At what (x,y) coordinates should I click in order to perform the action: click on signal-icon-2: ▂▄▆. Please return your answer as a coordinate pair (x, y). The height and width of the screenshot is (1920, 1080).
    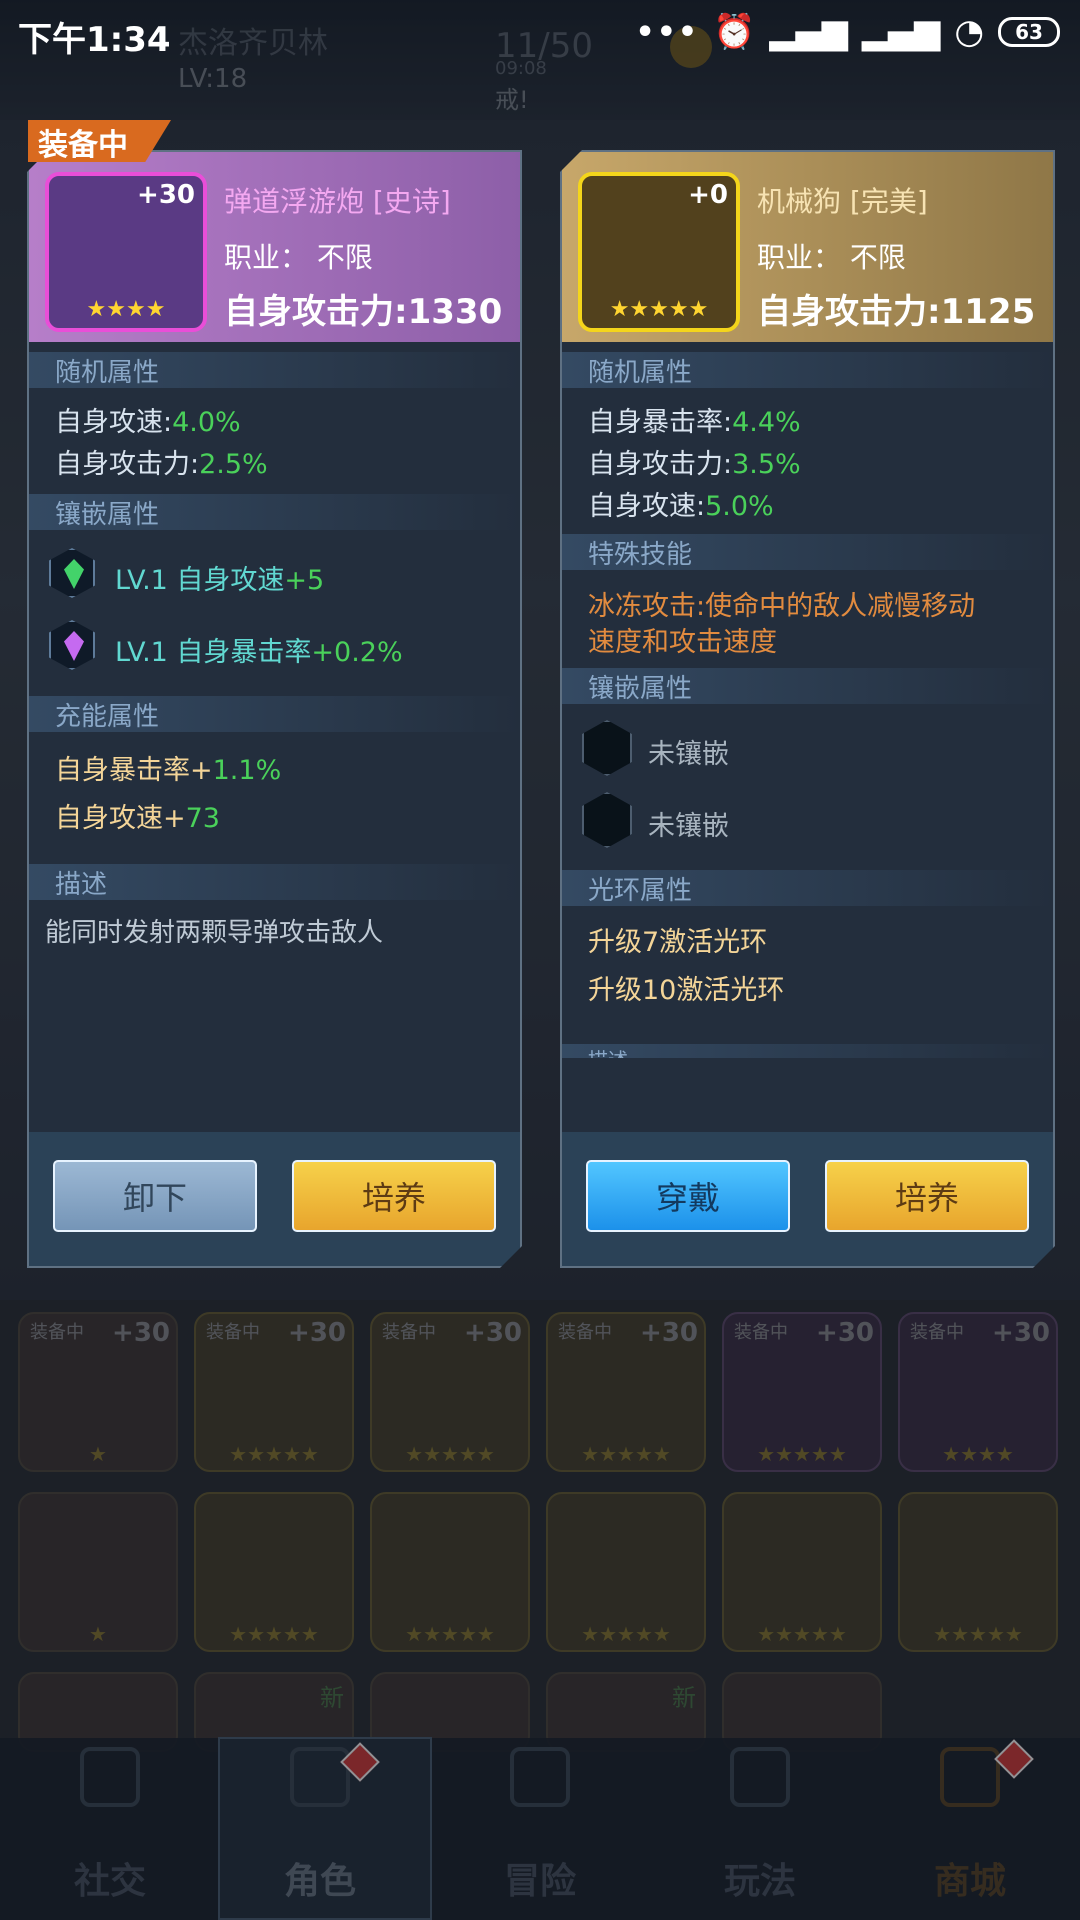
    Looking at the image, I should click on (901, 32).